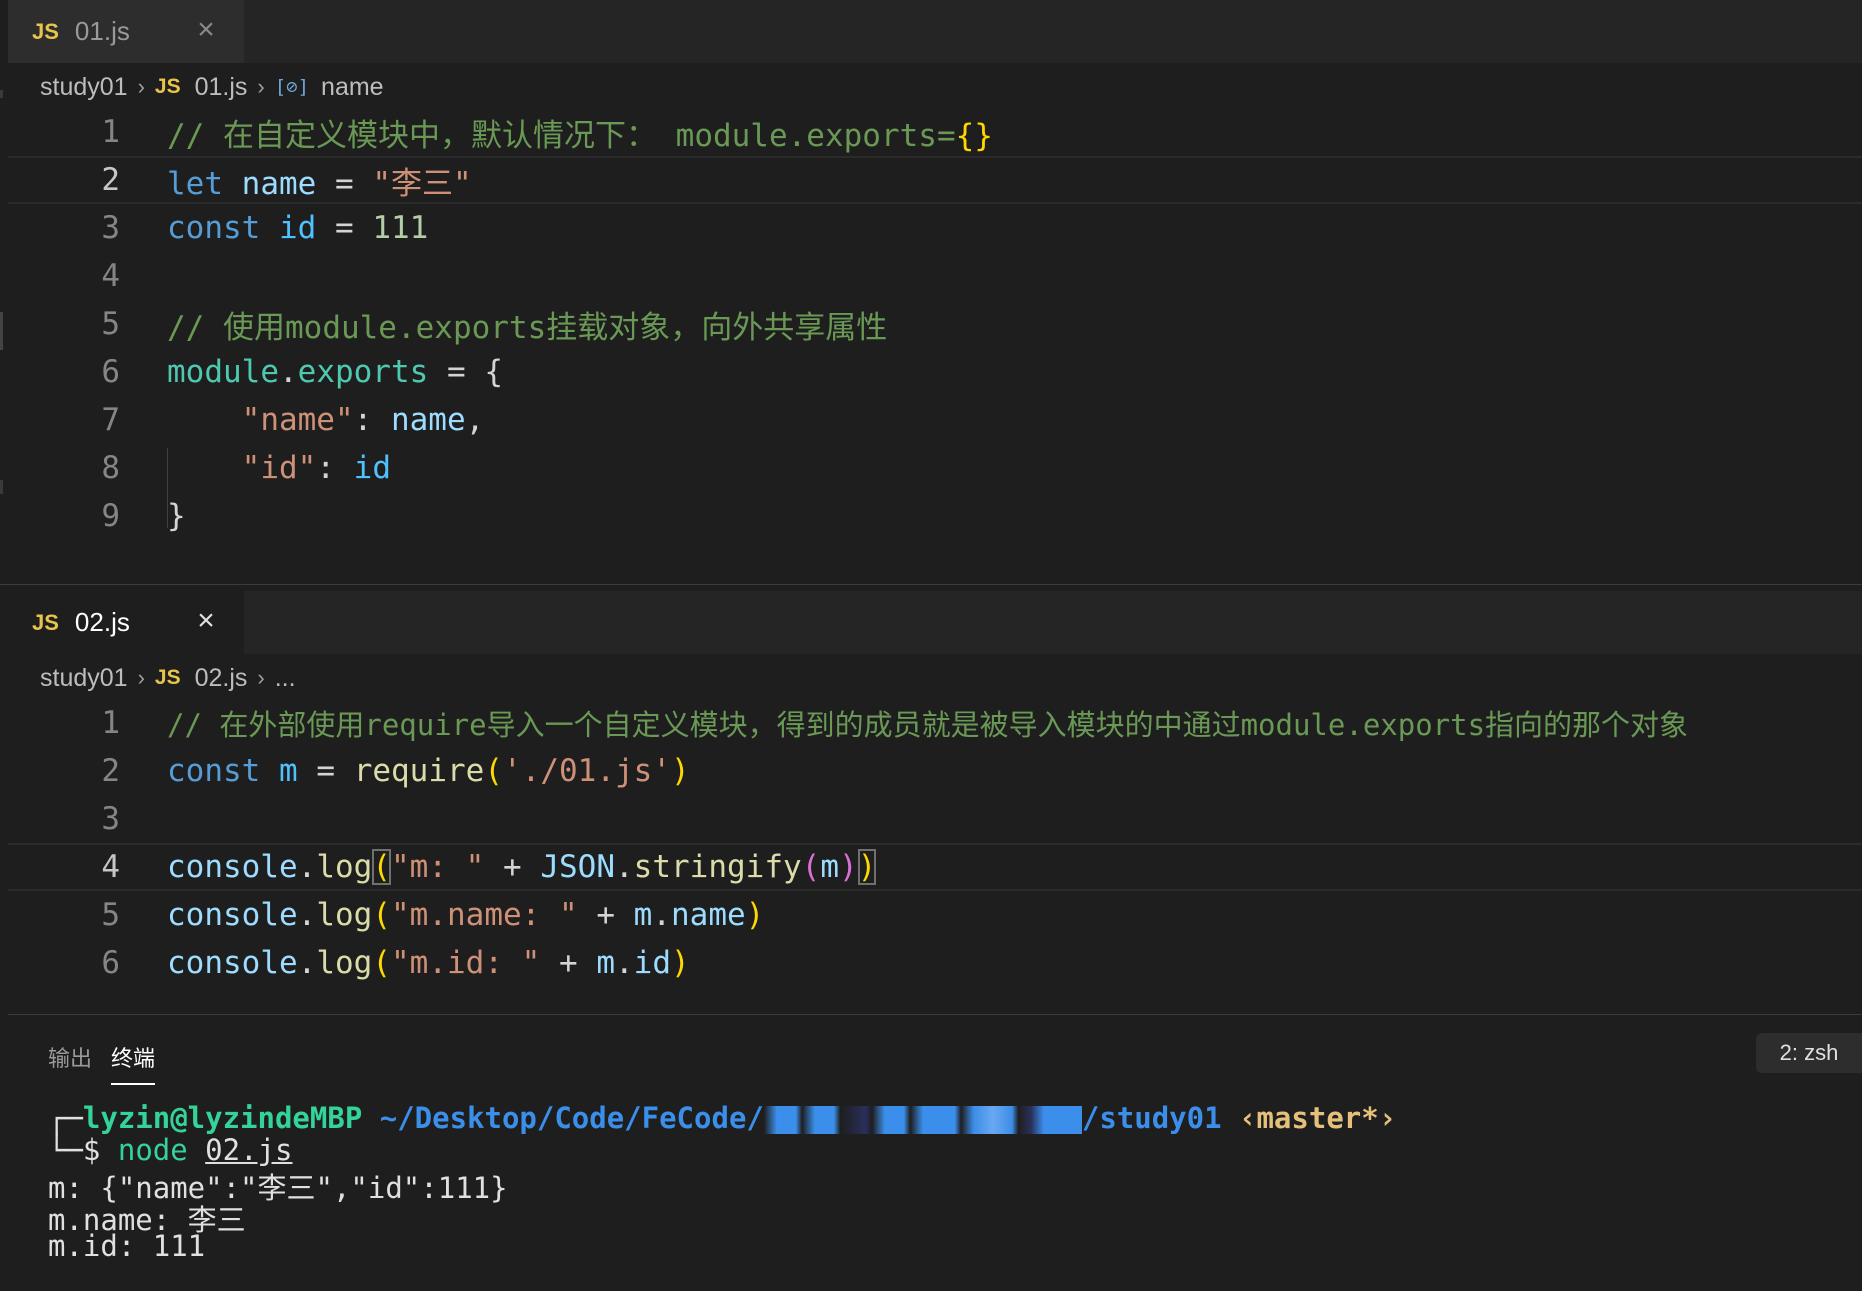  I want to click on breadcrumb-file: 02.js, so click(221, 678).